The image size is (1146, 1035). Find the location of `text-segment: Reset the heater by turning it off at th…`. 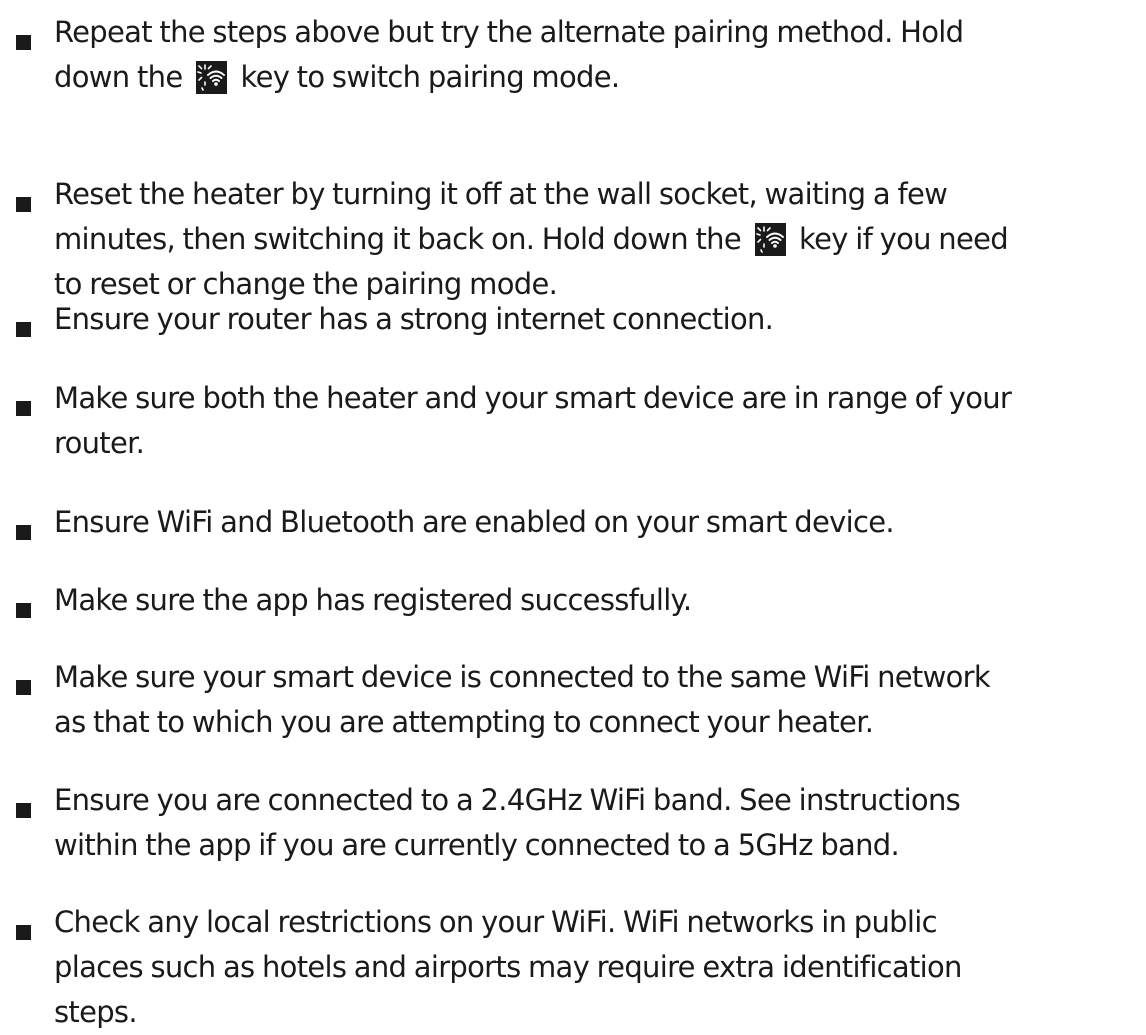

text-segment: Reset the heater by turning it off at th… is located at coordinates (501, 194).